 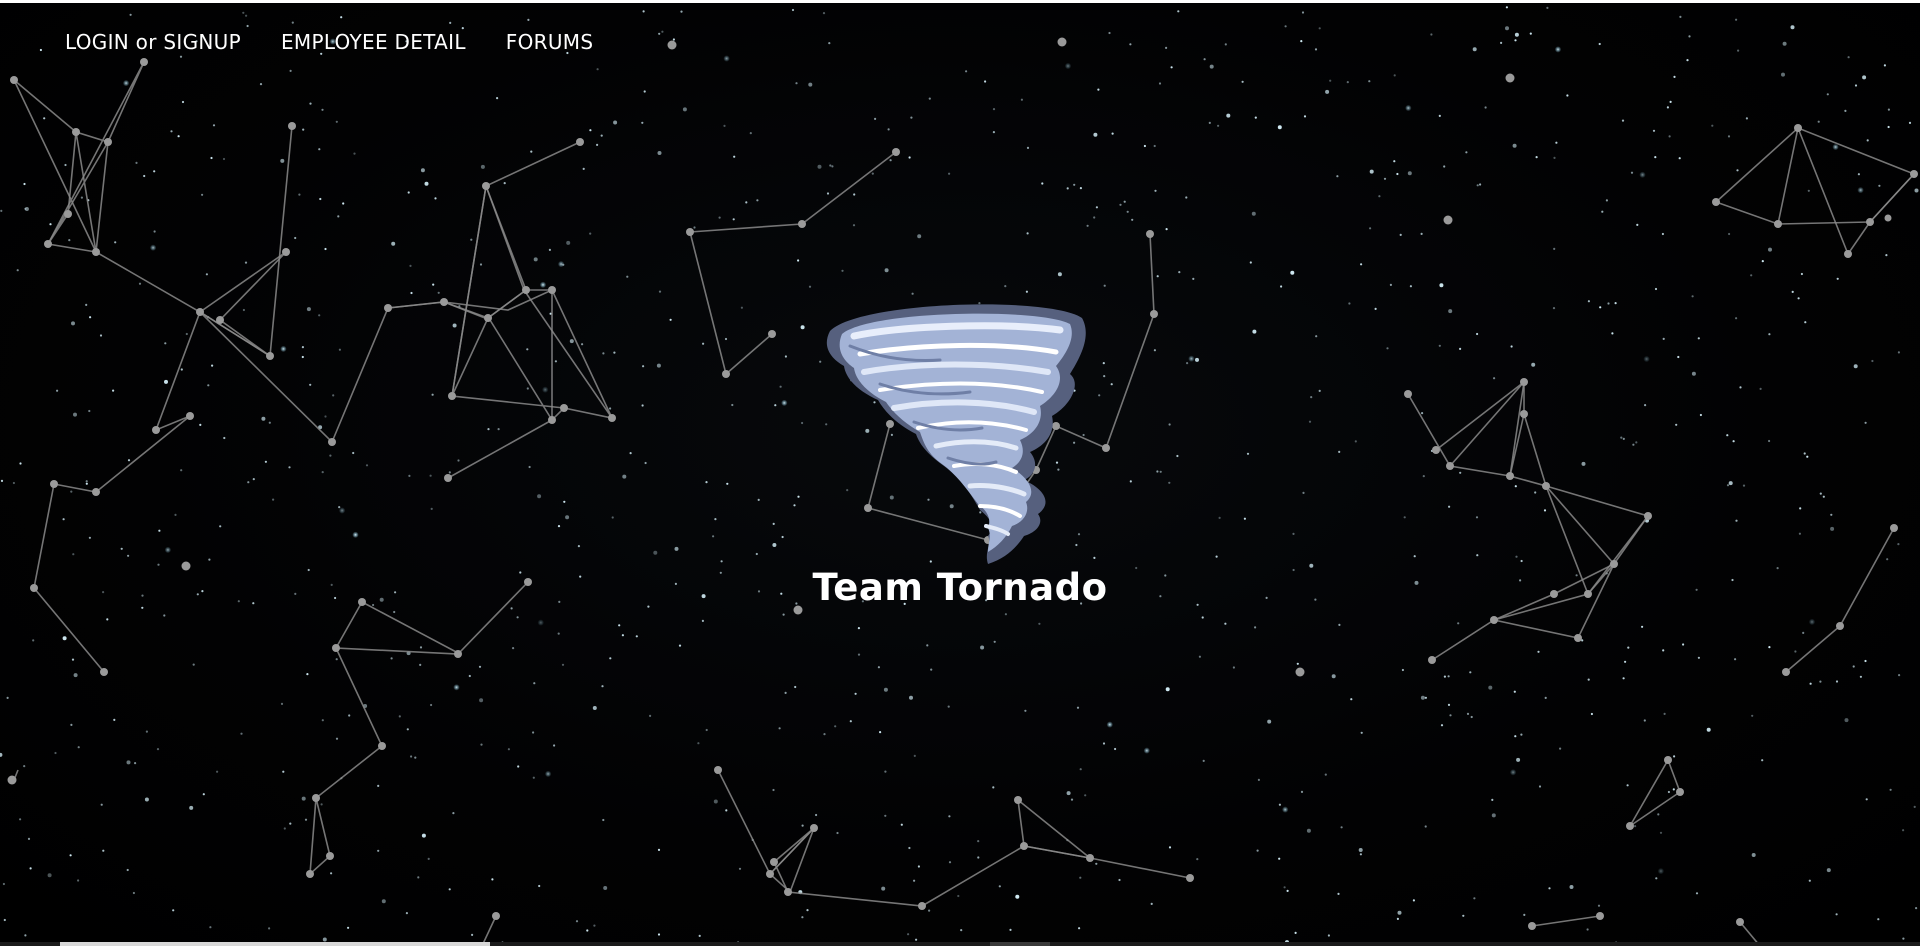 What do you see at coordinates (960, 1) in the screenshot?
I see `top-border` at bounding box center [960, 1].